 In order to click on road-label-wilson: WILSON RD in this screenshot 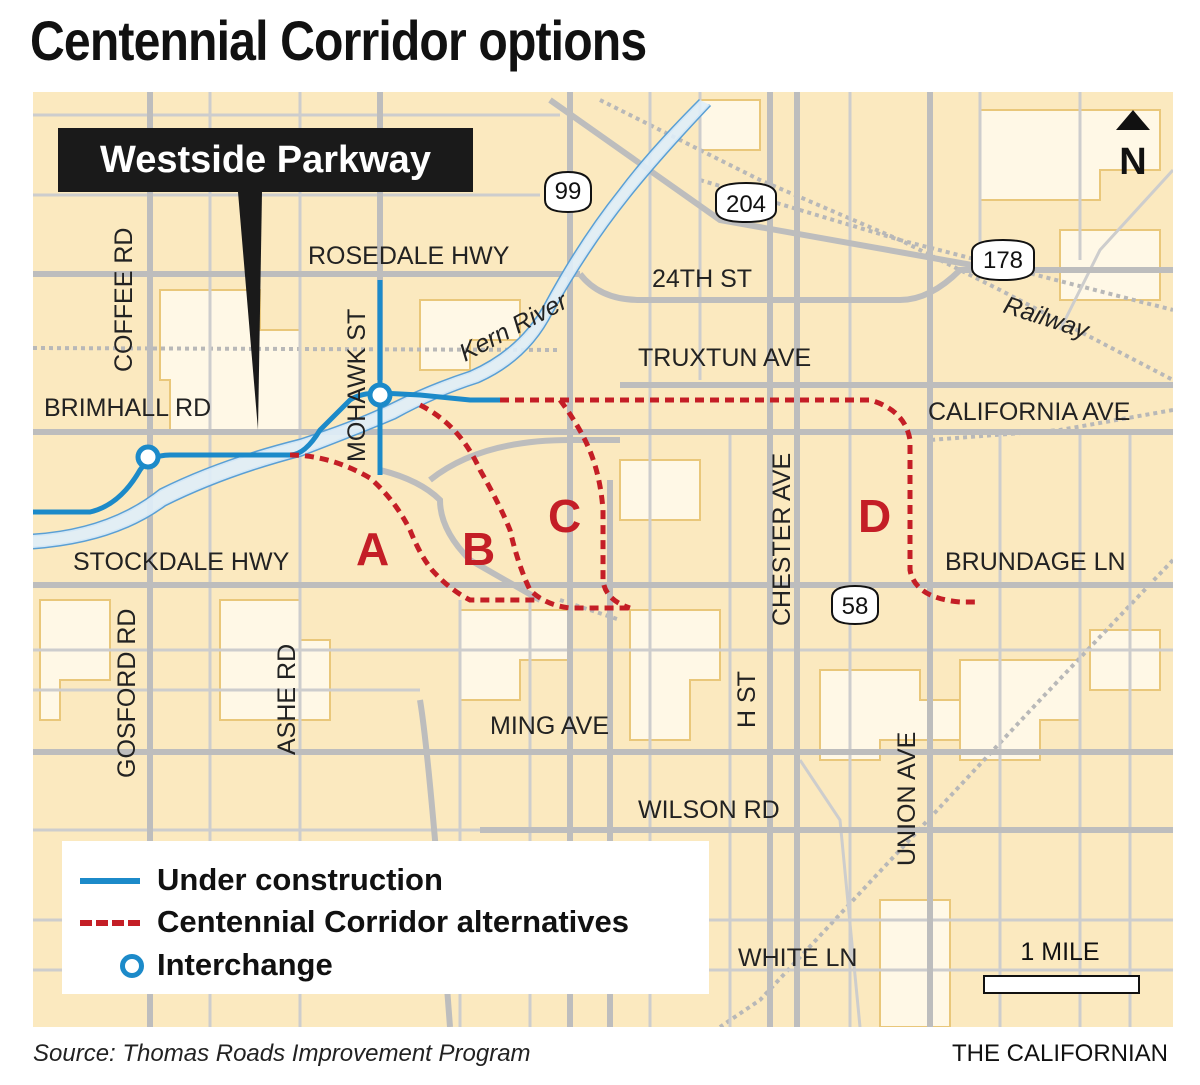, I will do `click(709, 810)`.